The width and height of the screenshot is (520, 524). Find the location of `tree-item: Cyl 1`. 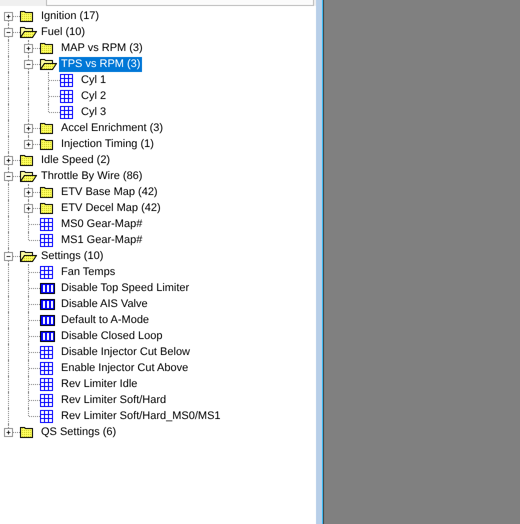

tree-item: Cyl 1 is located at coordinates (93, 80).